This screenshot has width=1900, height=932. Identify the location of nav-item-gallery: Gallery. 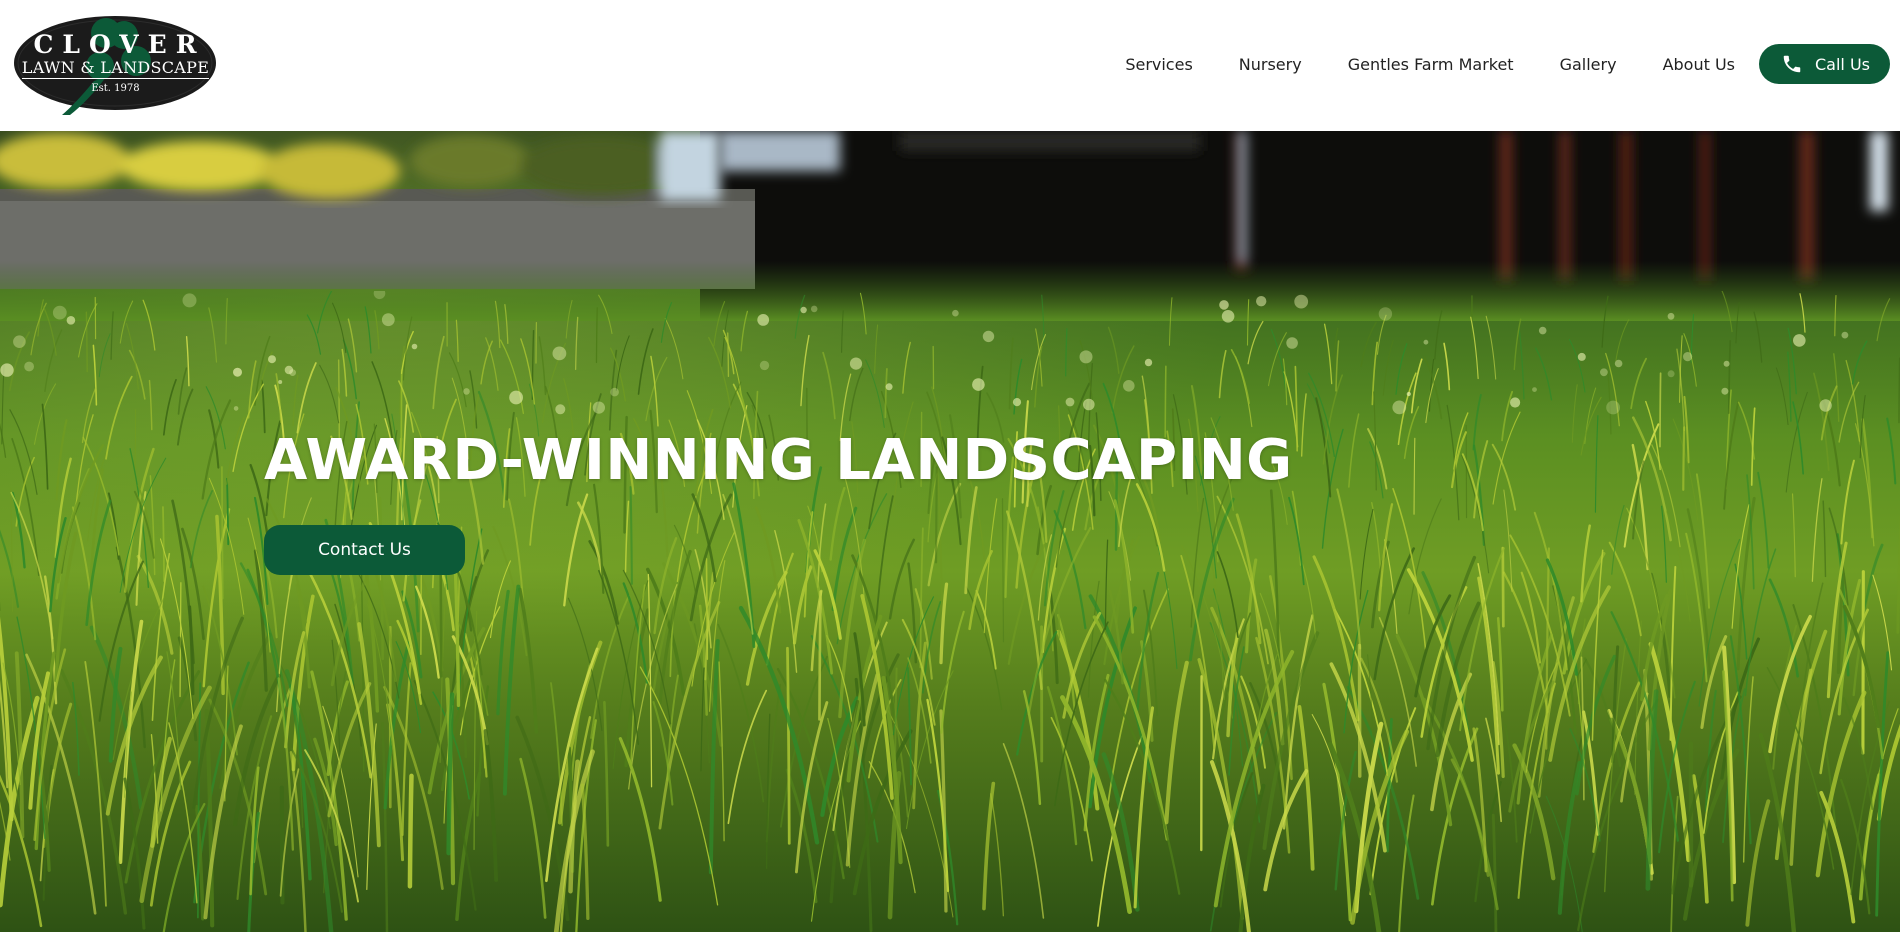
(1588, 64).